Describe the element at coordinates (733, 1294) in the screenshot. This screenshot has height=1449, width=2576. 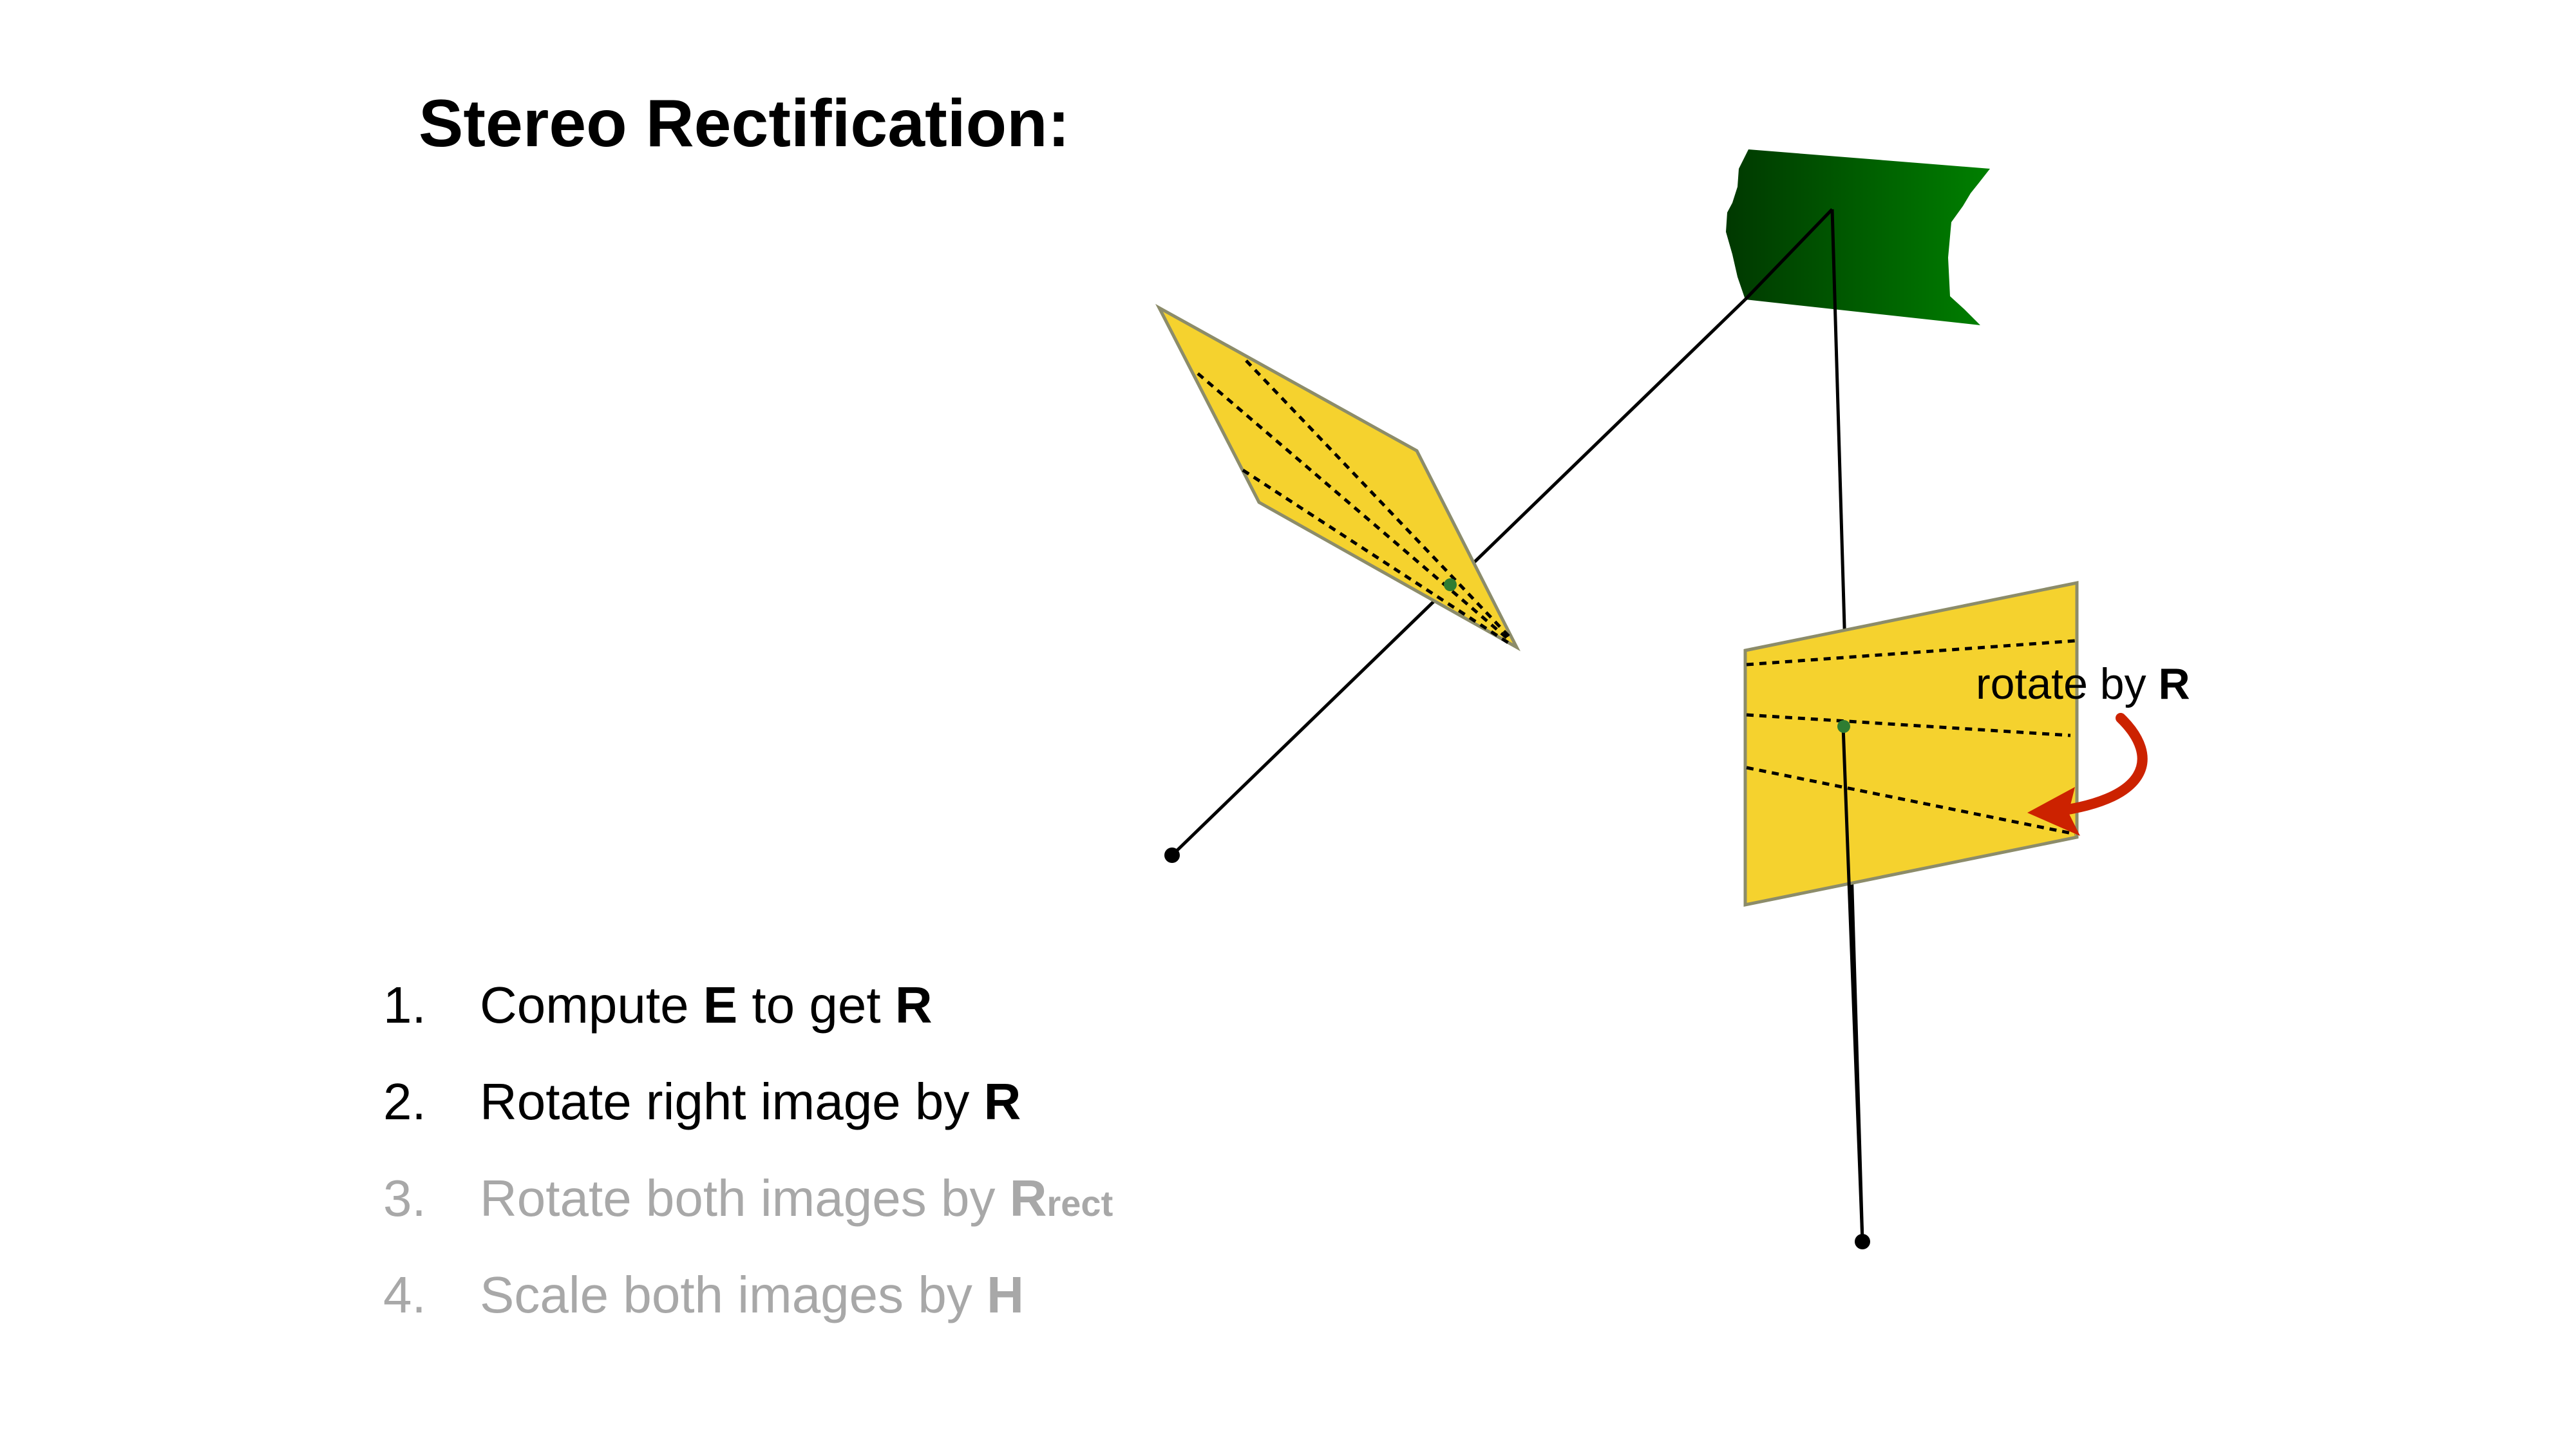
I see `step-text: Scale both images by` at that location.